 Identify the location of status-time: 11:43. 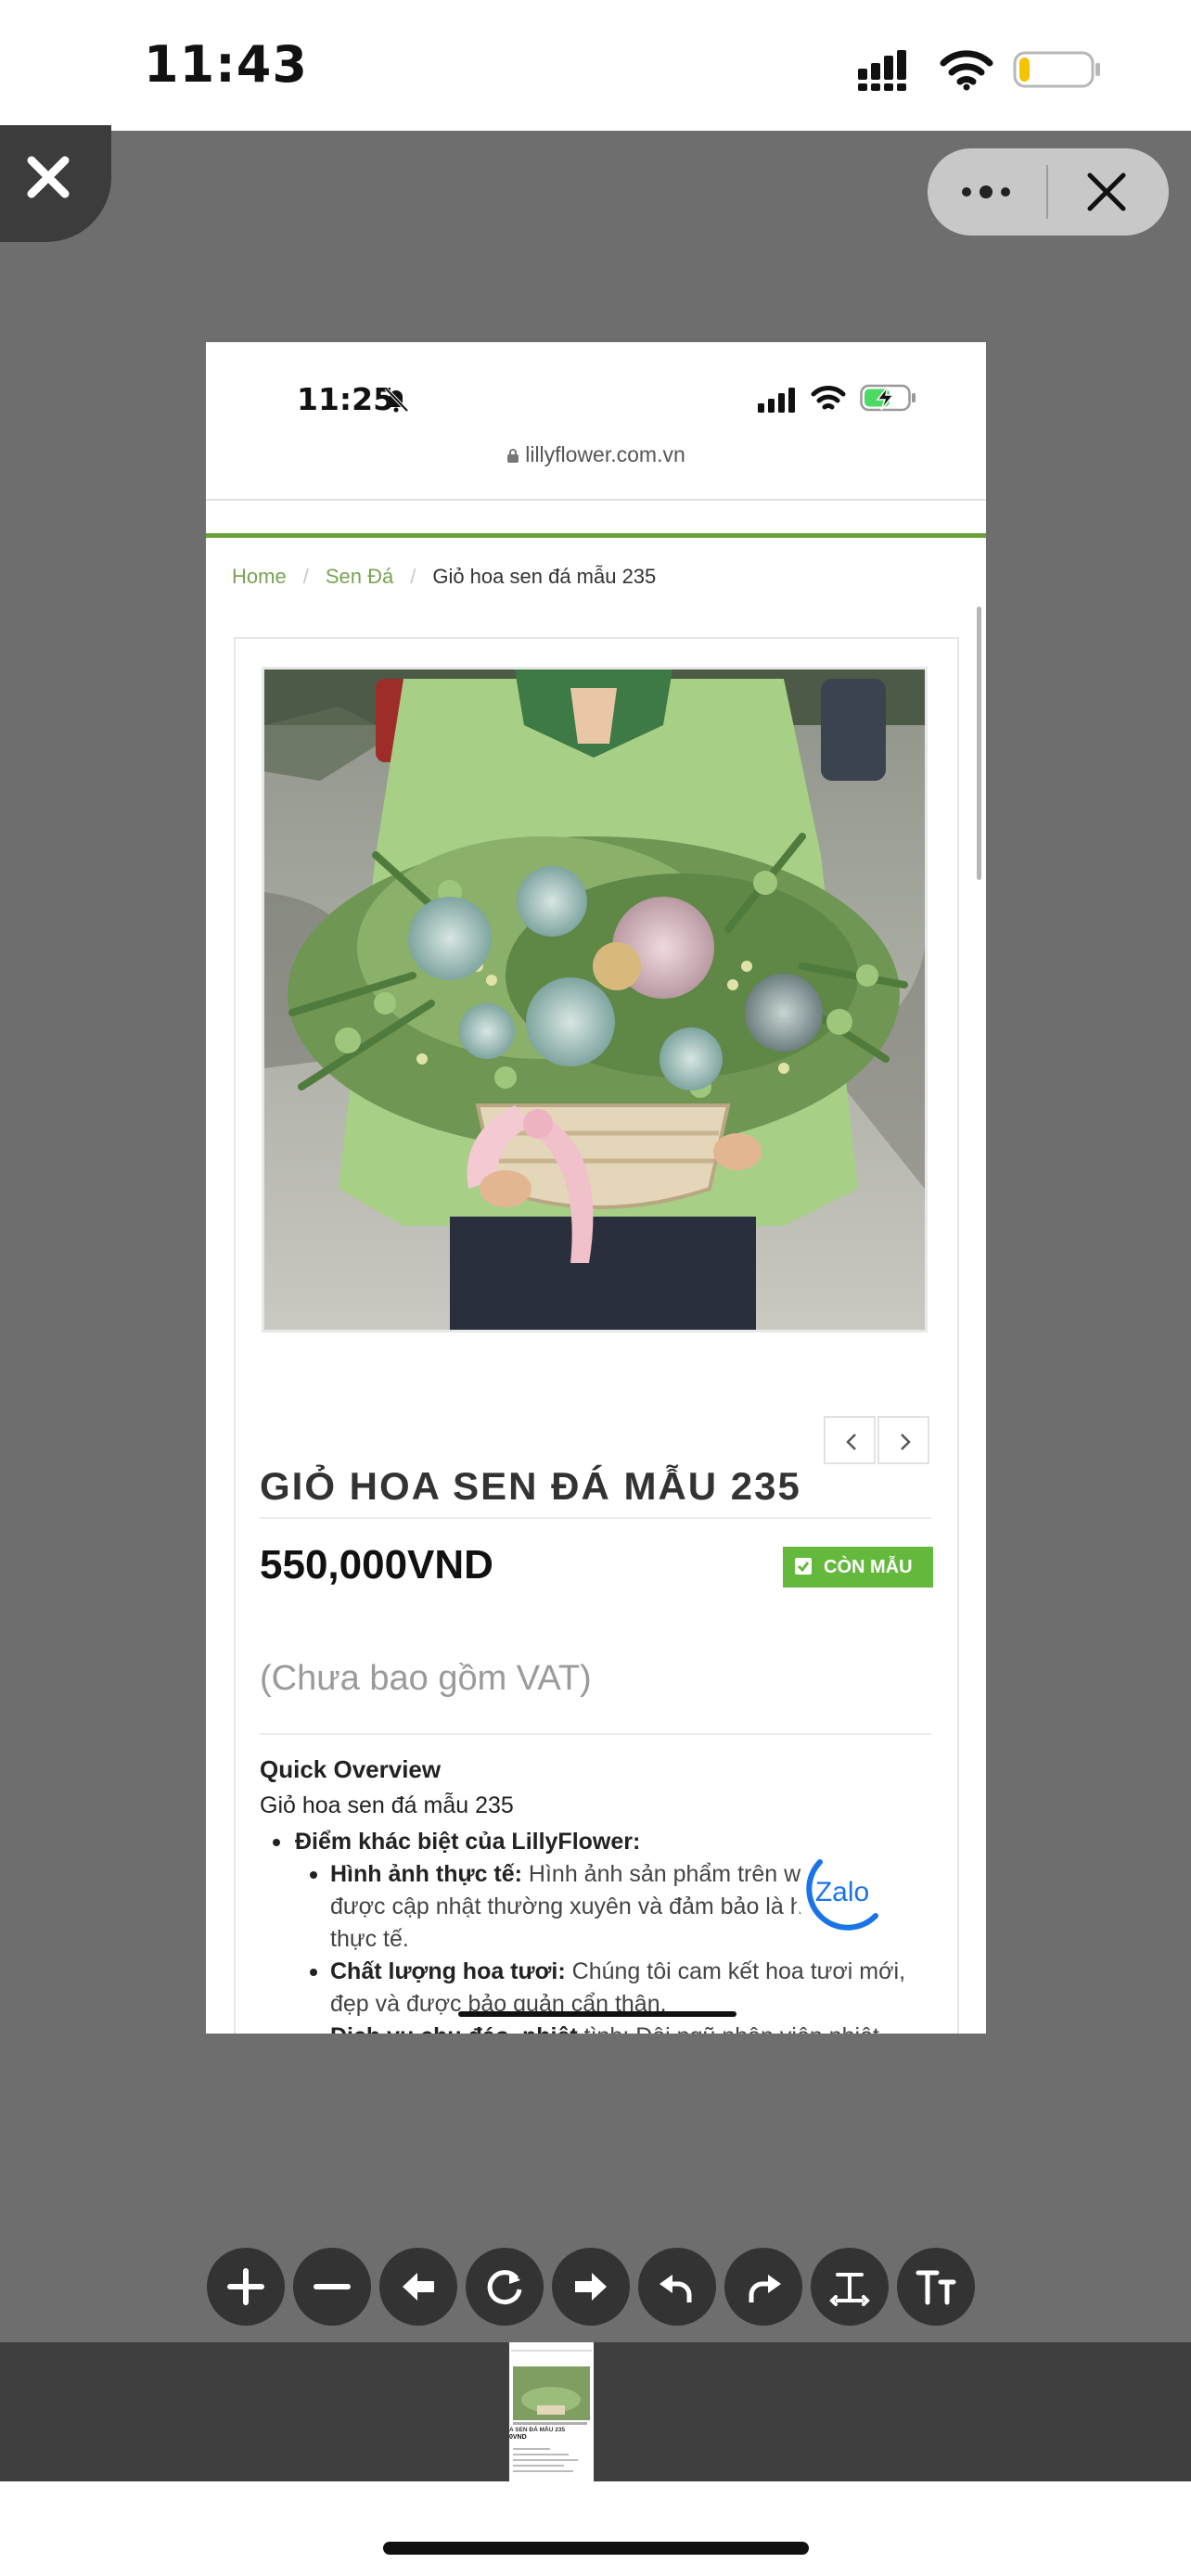
(226, 64).